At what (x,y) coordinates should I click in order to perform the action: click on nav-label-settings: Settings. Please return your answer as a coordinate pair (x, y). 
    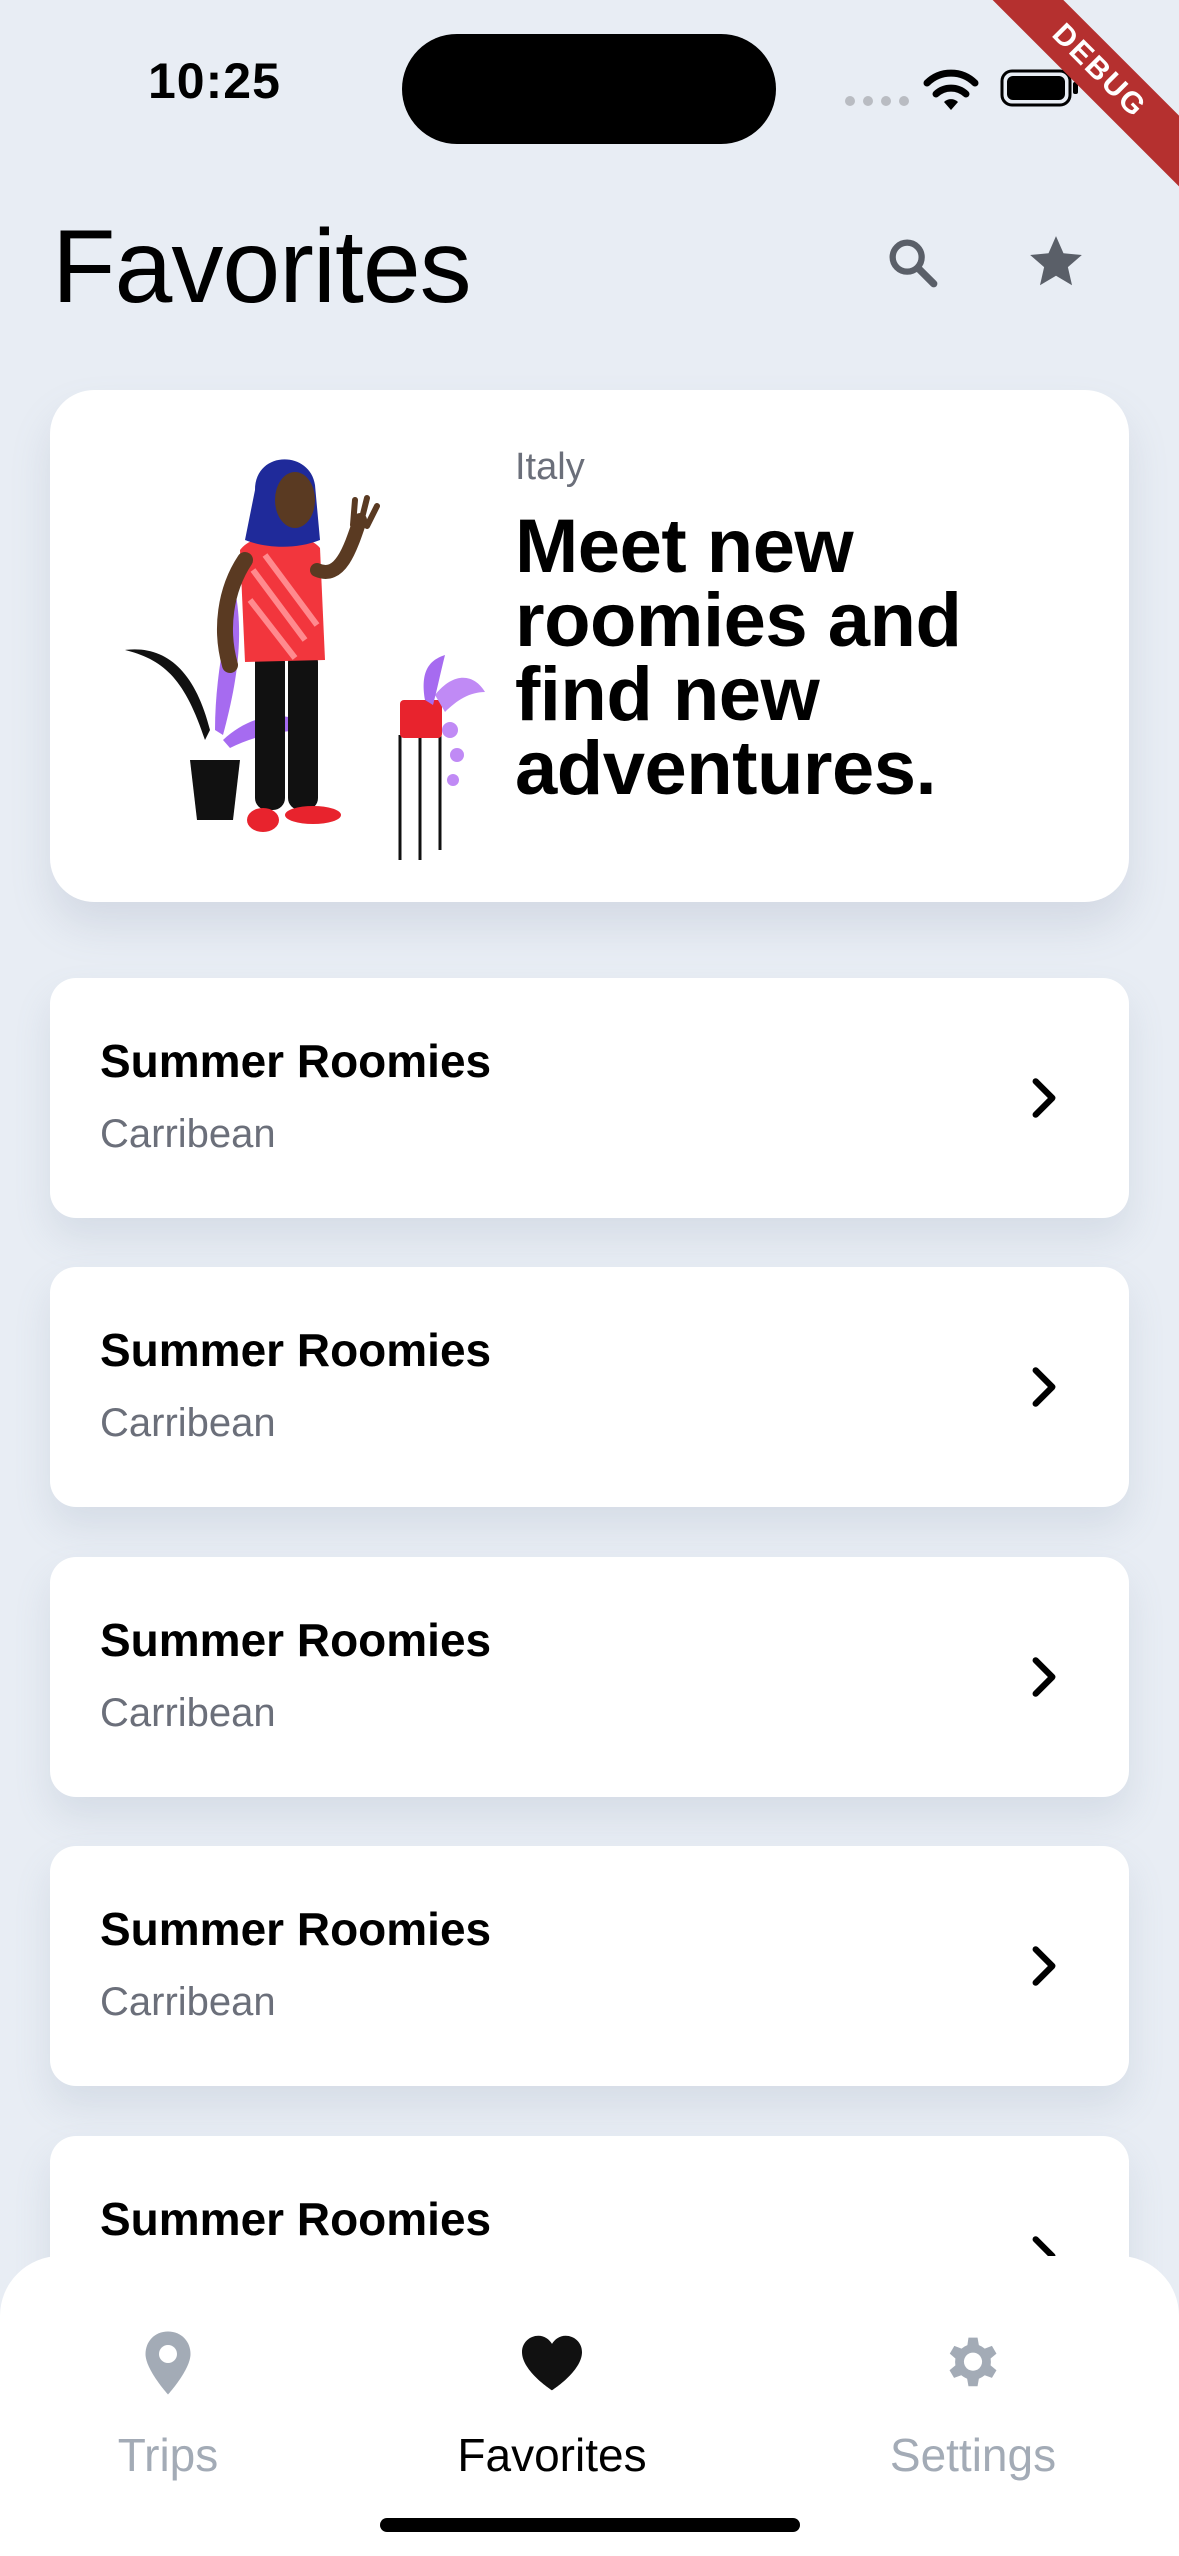
    Looking at the image, I should click on (973, 2455).